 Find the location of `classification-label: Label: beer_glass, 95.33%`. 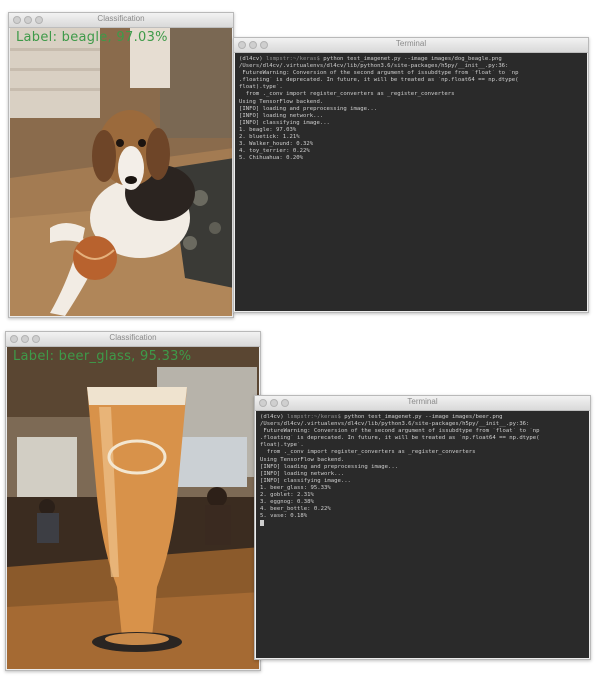

classification-label: Label: beer_glass, 95.33% is located at coordinates (102, 356).